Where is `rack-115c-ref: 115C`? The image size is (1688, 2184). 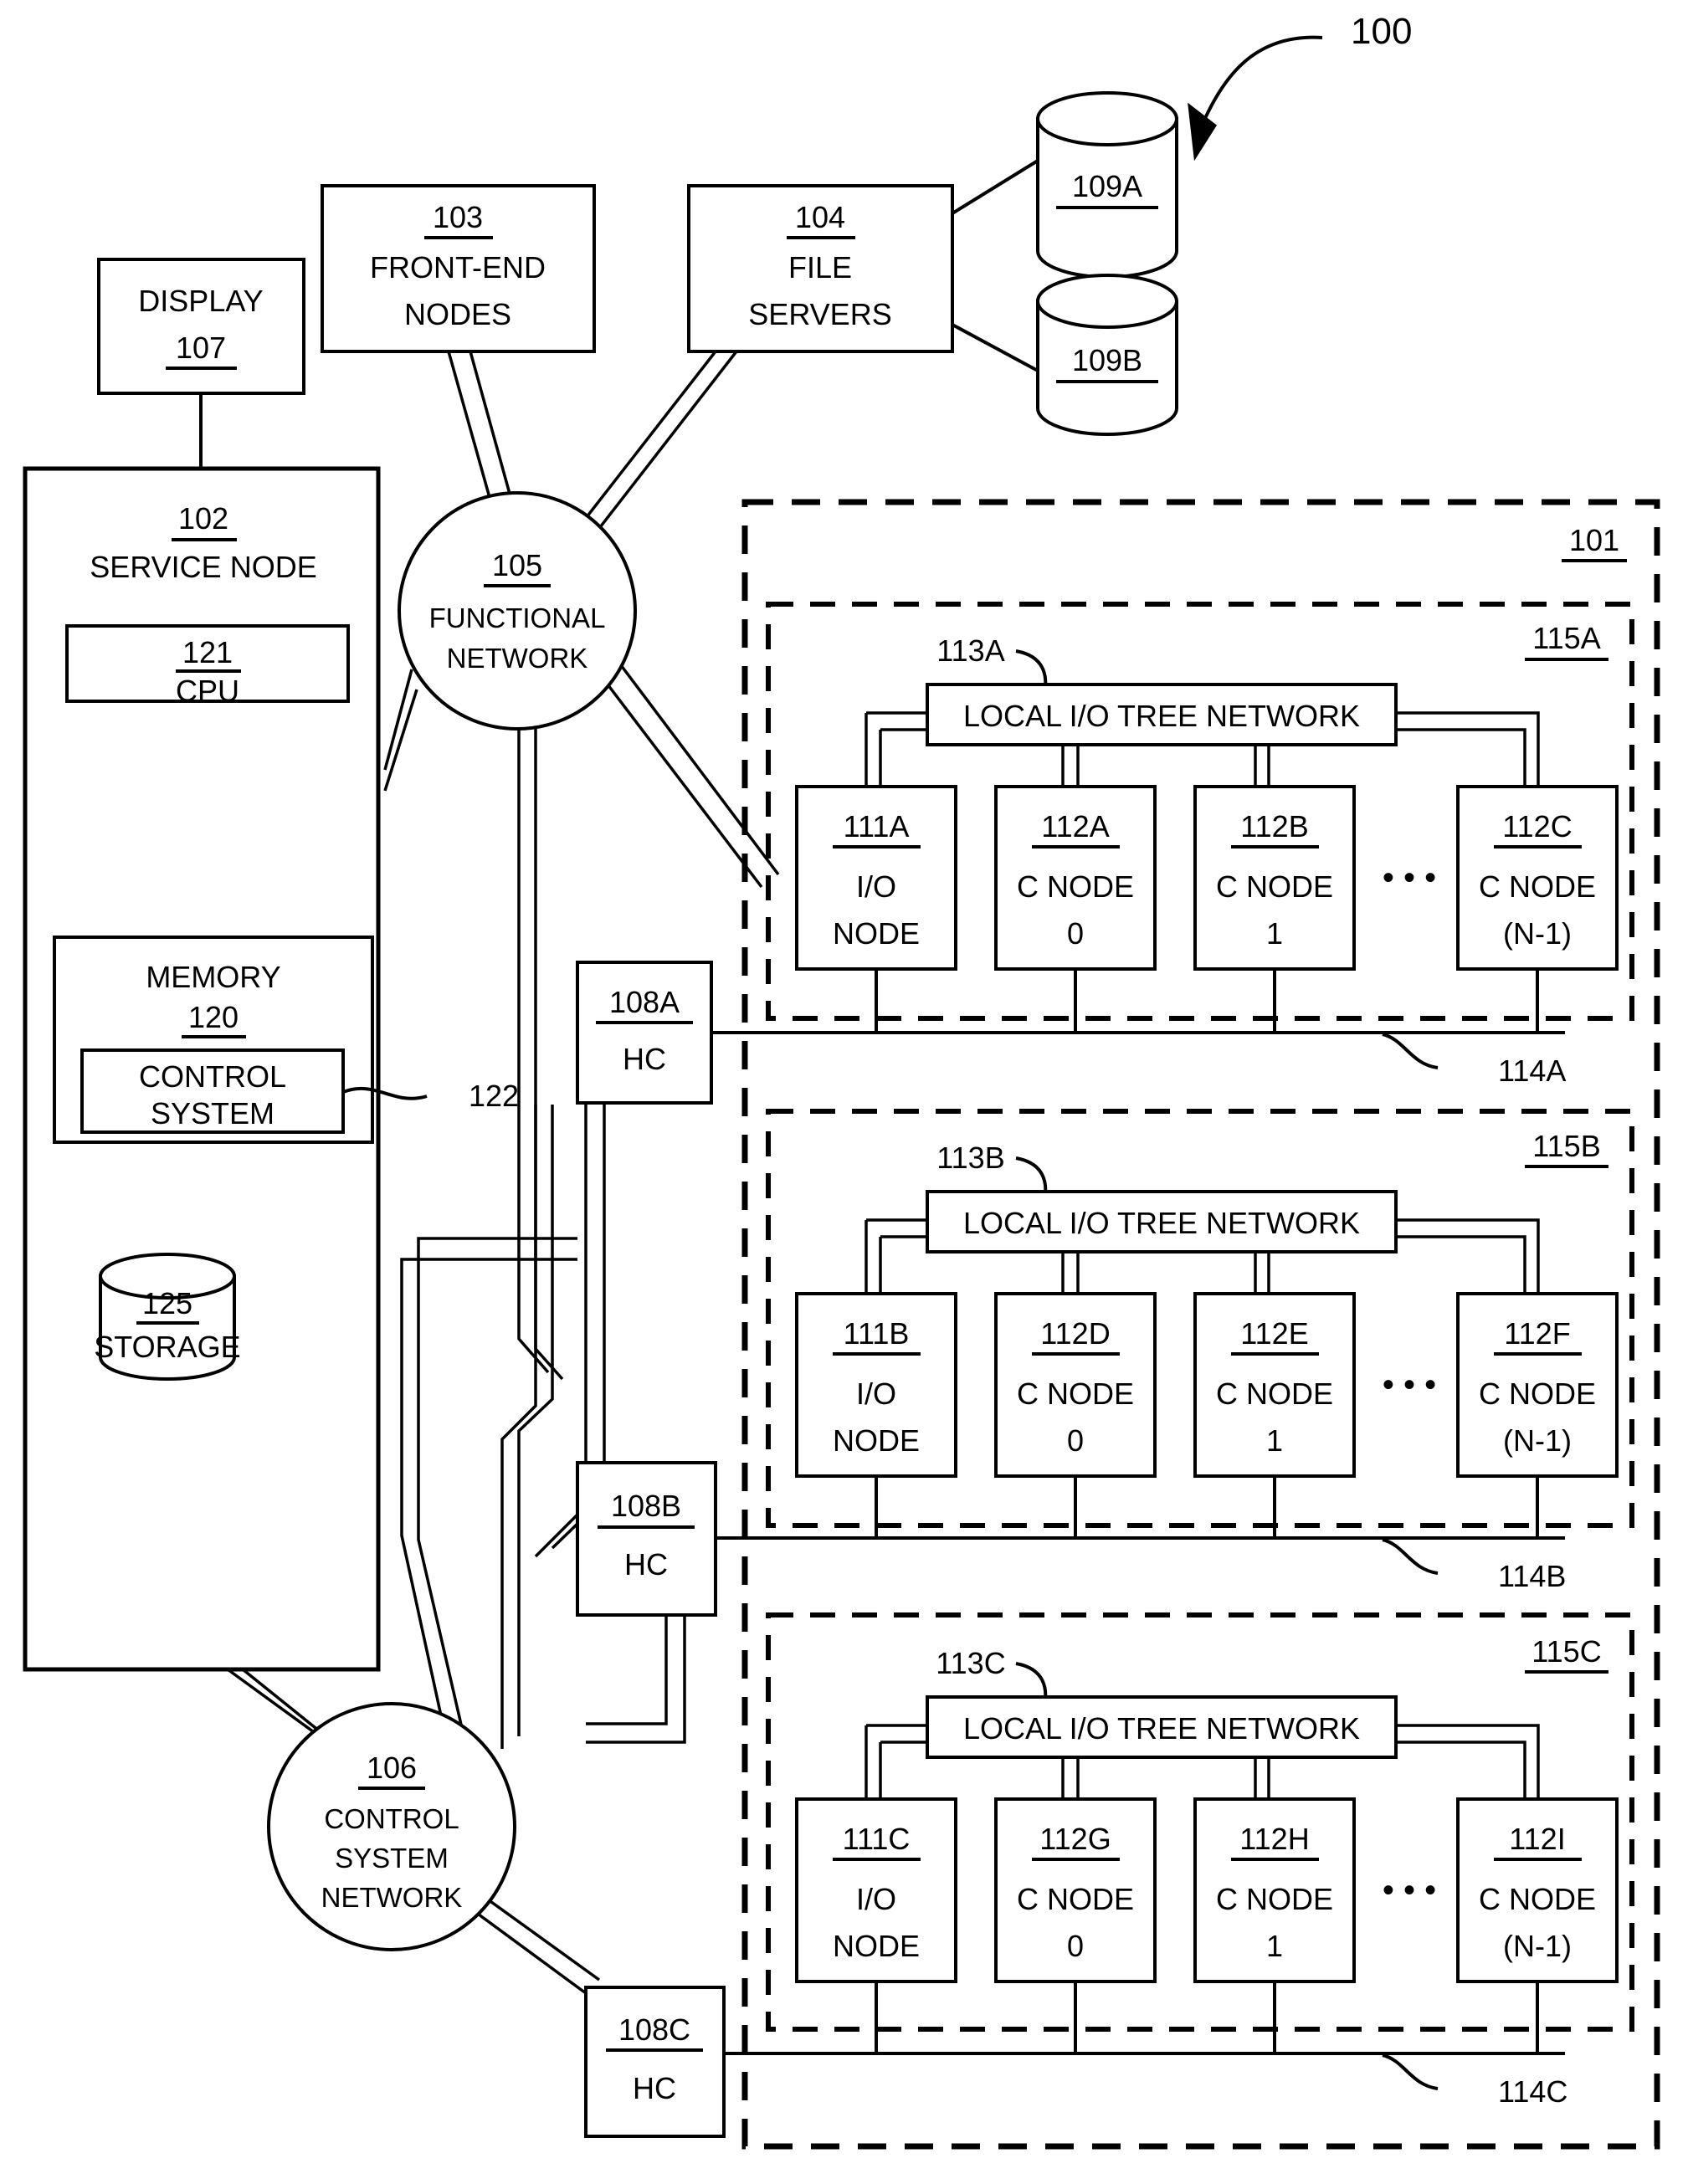 rack-115c-ref: 115C is located at coordinates (1566, 1651).